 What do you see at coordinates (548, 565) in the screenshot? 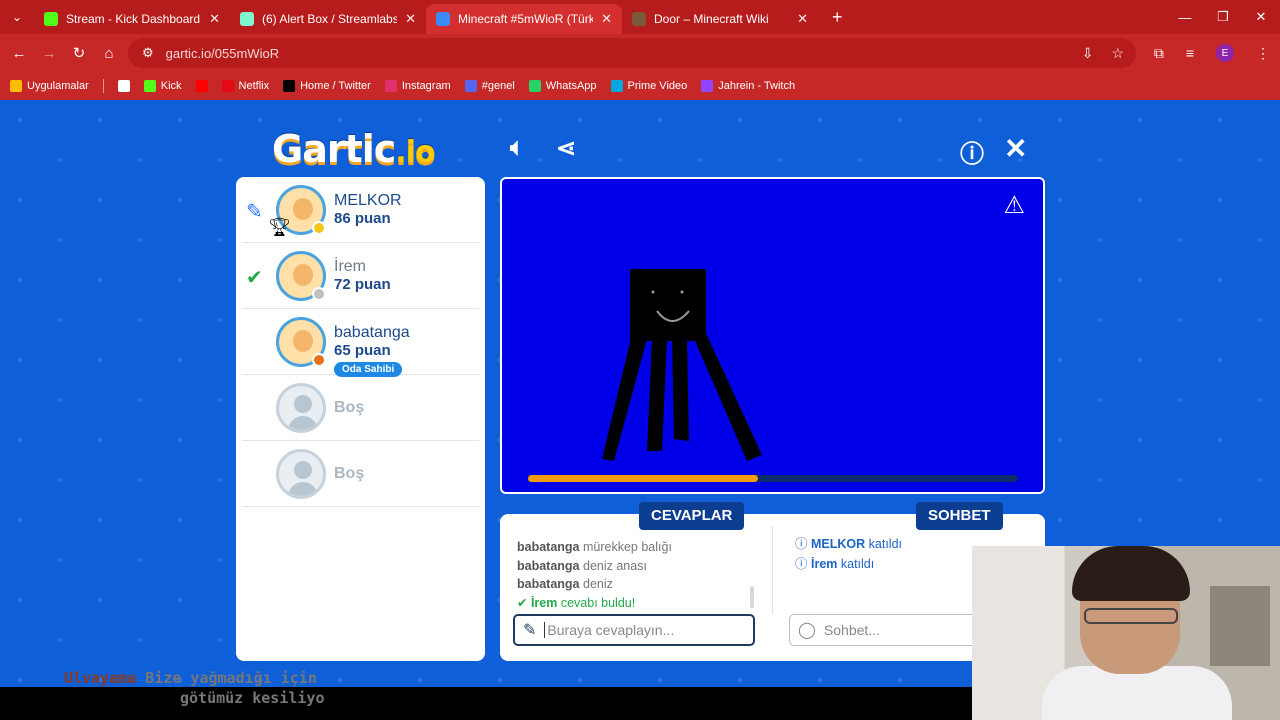
I see `answer-user: babatanga` at bounding box center [548, 565].